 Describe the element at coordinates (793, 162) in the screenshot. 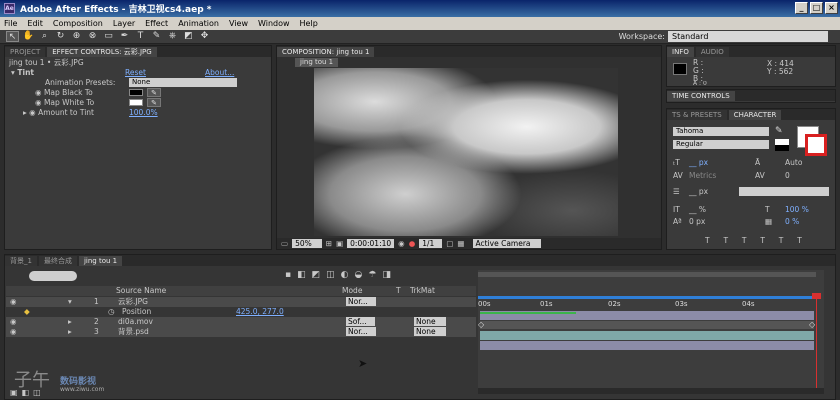

I see `leading-value: Auto` at that location.